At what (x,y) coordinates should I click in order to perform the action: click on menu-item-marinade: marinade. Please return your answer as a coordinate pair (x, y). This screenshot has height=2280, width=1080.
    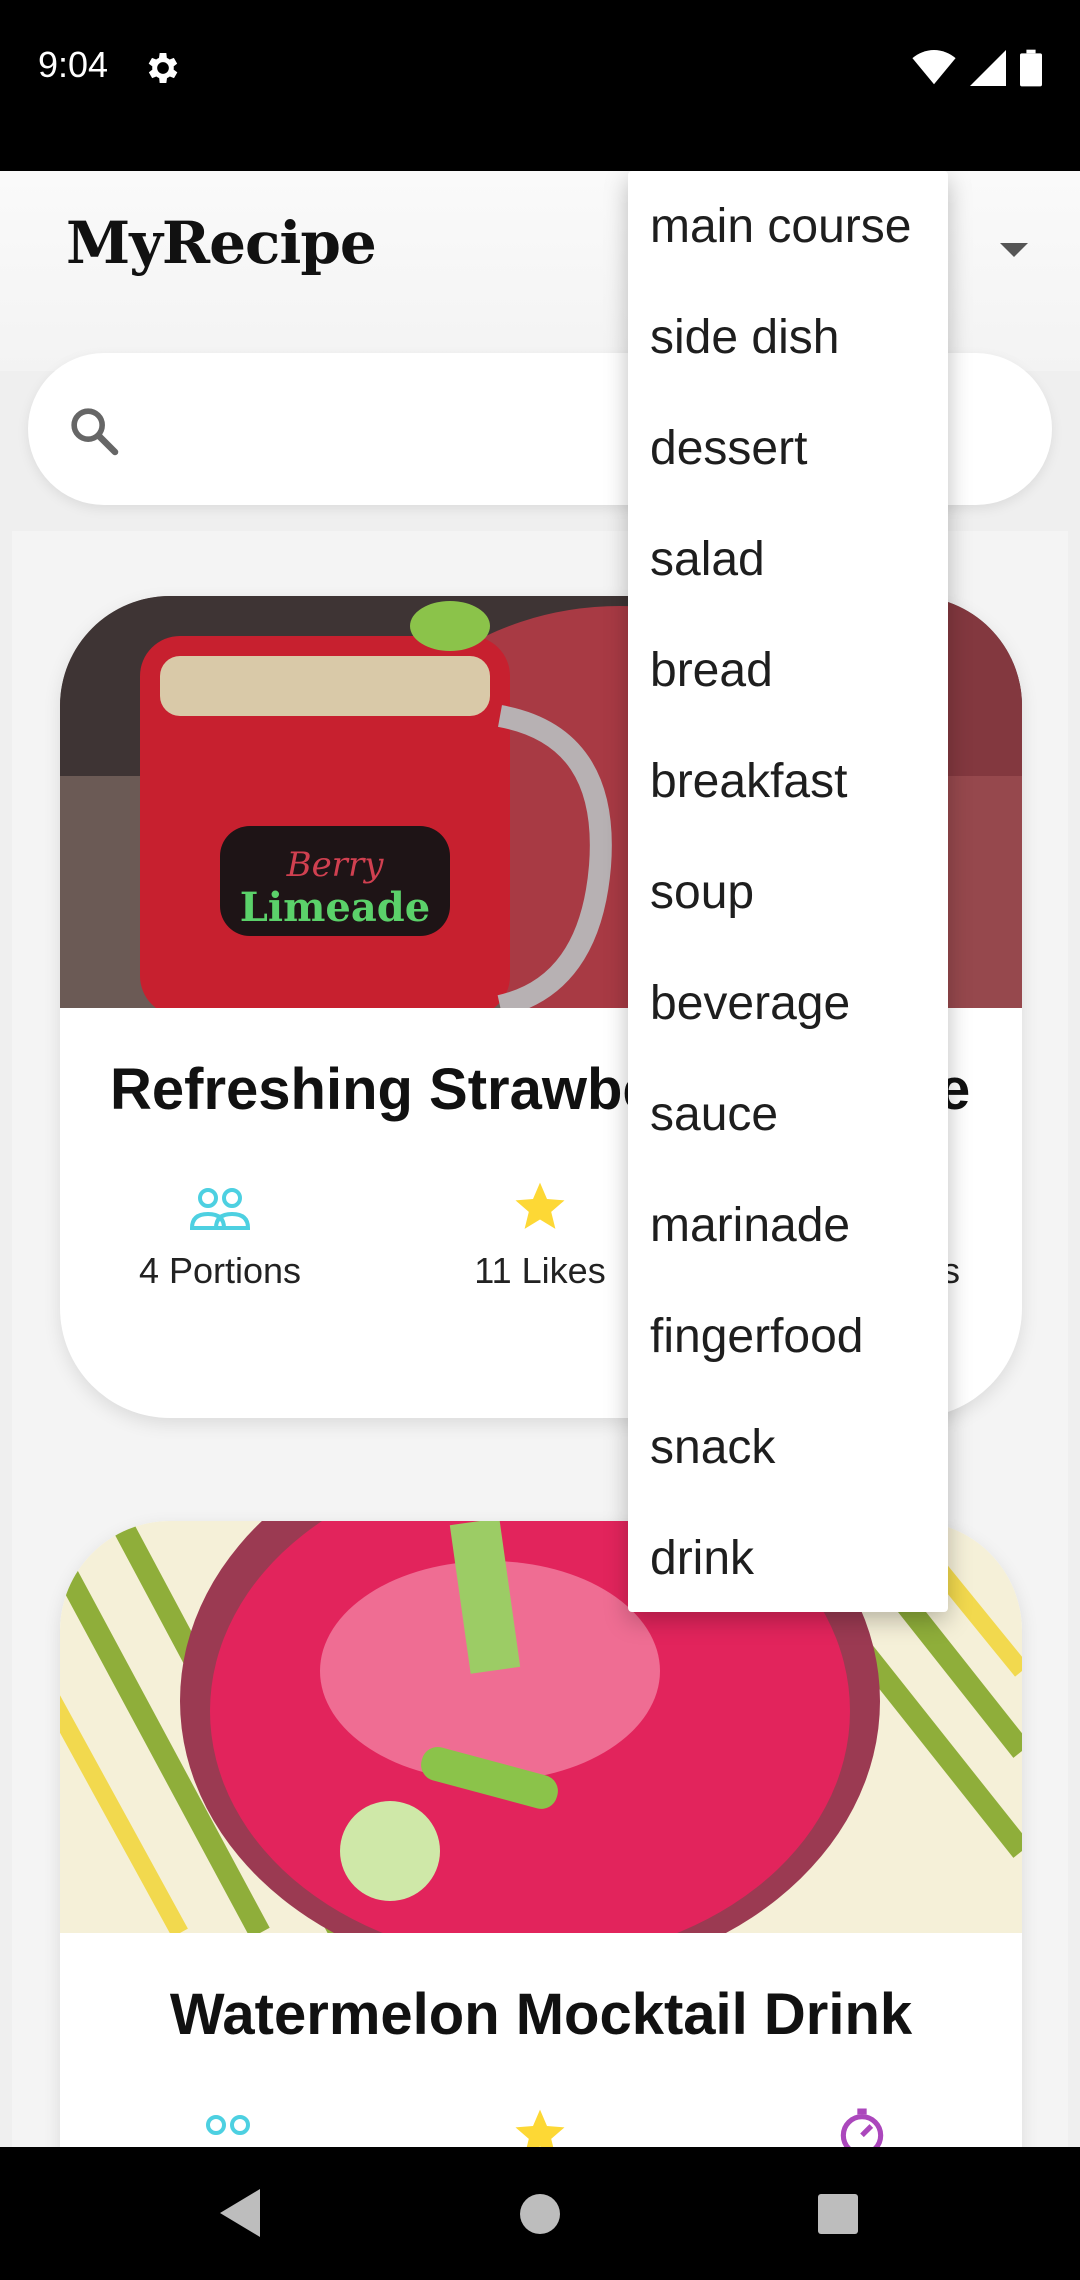
    Looking at the image, I should click on (788, 1225).